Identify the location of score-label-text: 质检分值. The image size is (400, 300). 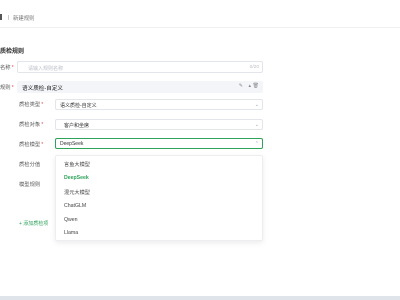
(30, 165).